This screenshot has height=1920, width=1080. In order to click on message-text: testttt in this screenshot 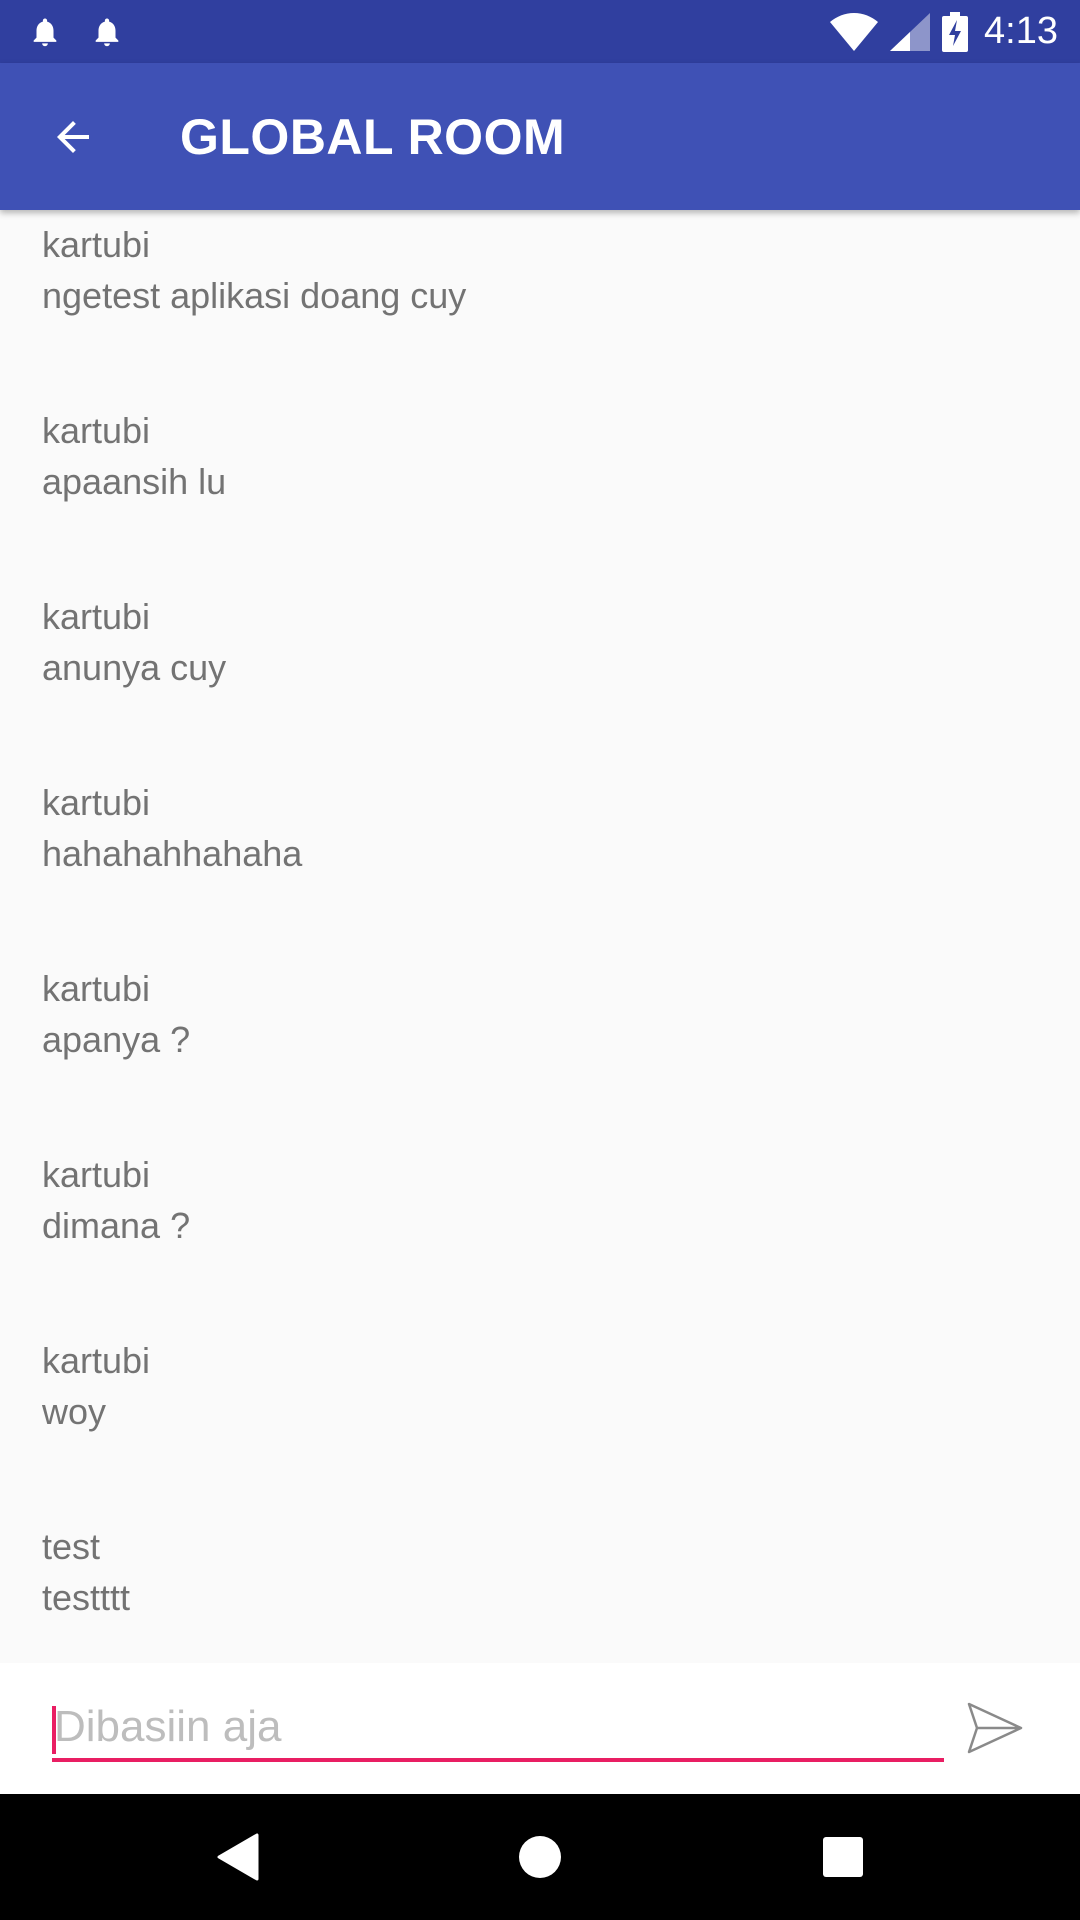, I will do `click(86, 1597)`.